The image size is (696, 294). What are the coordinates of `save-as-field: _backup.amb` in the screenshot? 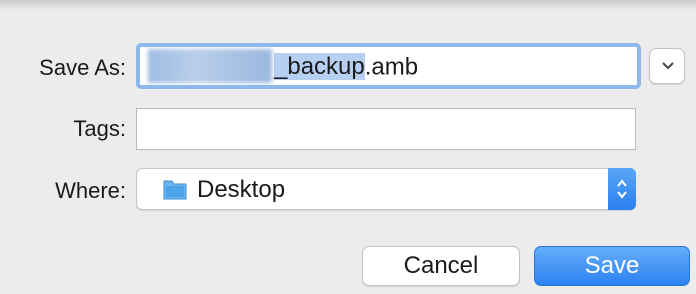 It's located at (388, 66).